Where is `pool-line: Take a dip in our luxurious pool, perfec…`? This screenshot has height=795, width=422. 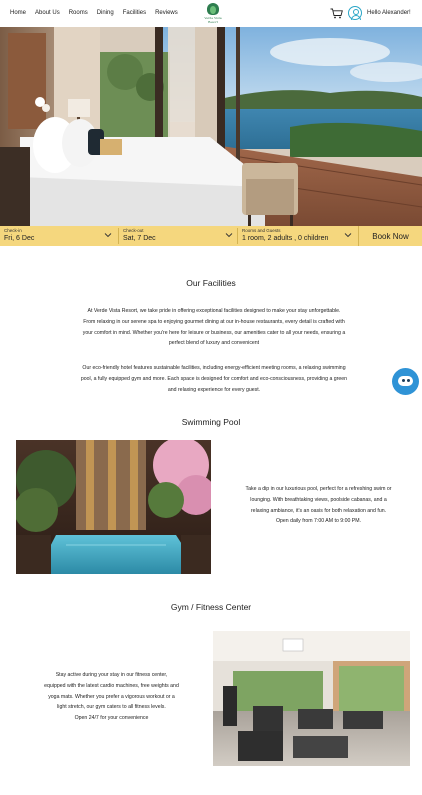
pool-line: Take a dip in our luxurious pool, perfec… is located at coordinates (318, 489).